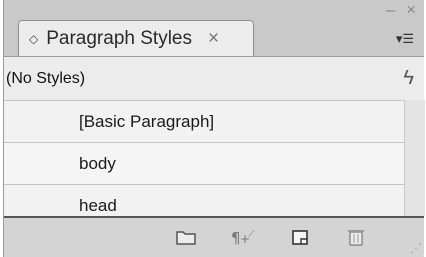 The width and height of the screenshot is (426, 257). I want to click on panel-footer: ¶ + ⟋ ⋰, so click(214, 237).